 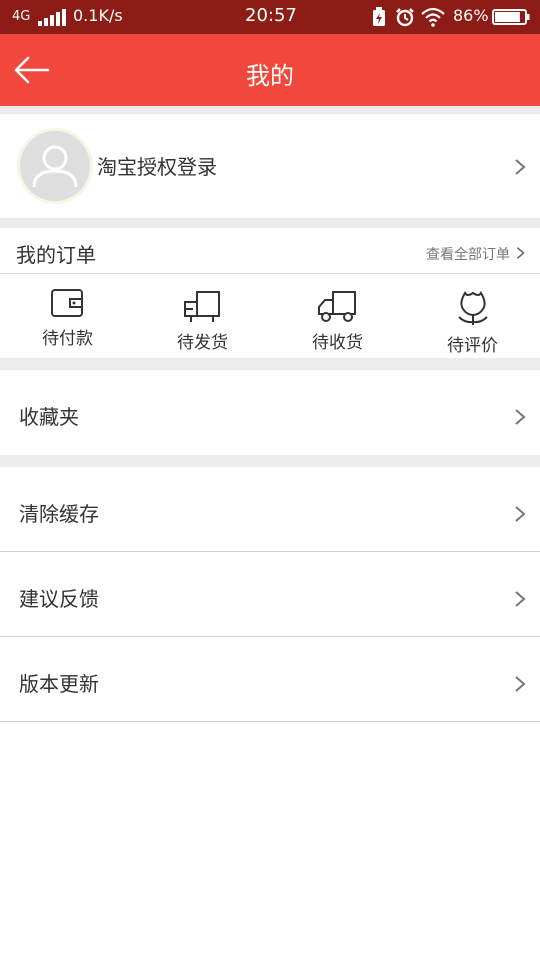 What do you see at coordinates (473, 307) in the screenshot?
I see `flower-icon` at bounding box center [473, 307].